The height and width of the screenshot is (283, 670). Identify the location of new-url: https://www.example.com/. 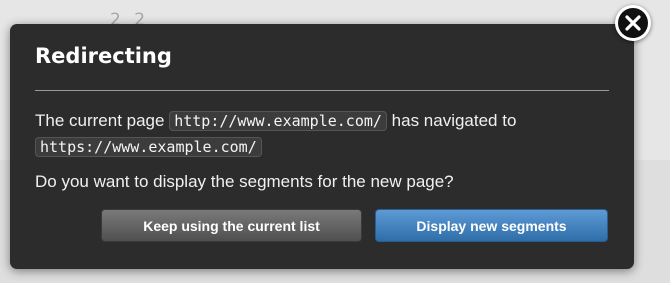
(148, 147).